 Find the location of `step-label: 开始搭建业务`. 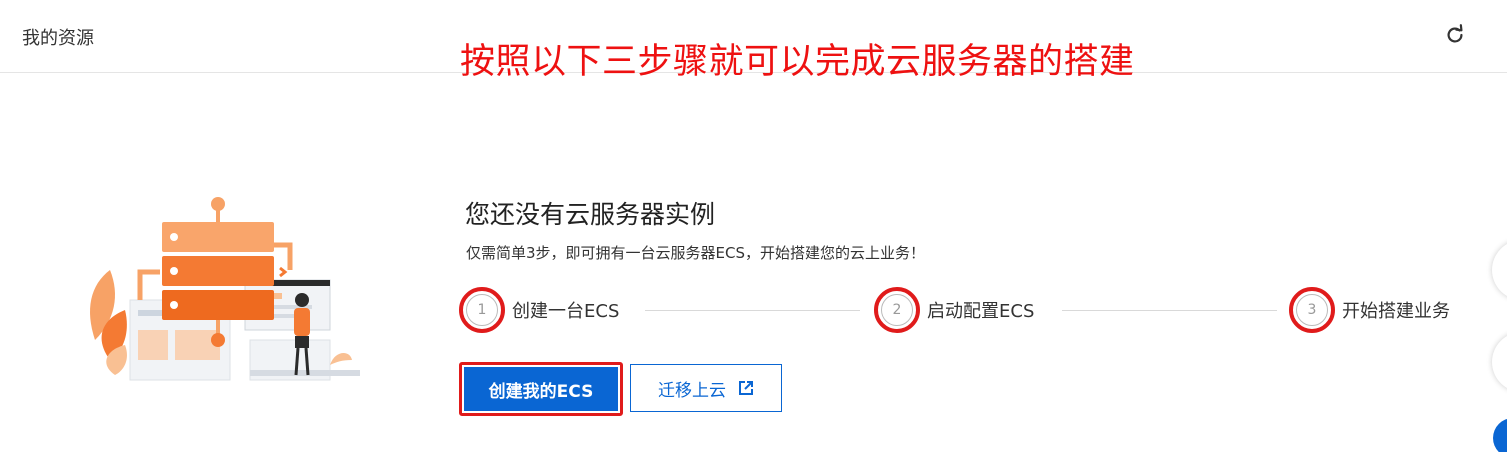

step-label: 开始搭建业务 is located at coordinates (1396, 311).